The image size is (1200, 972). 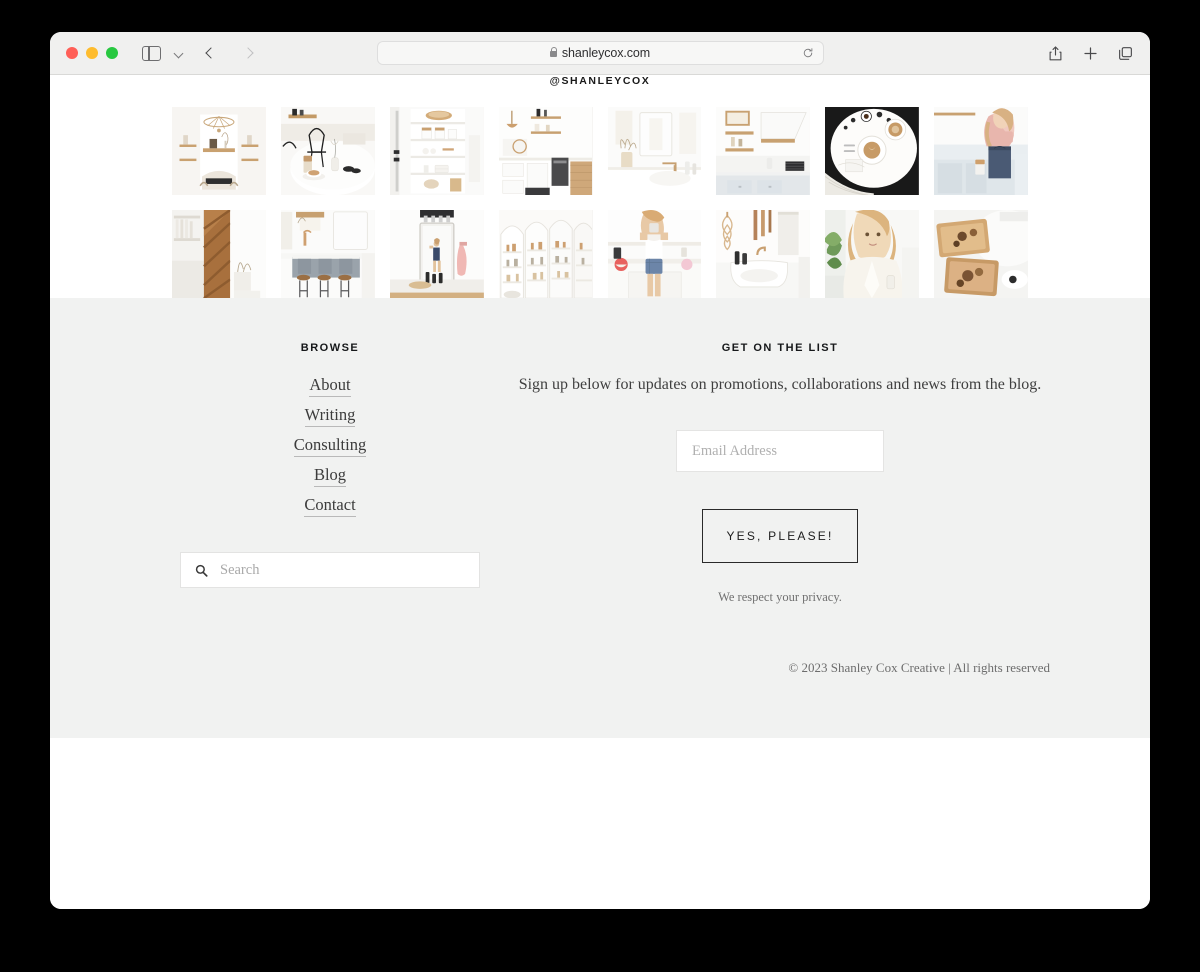 What do you see at coordinates (330, 348) in the screenshot?
I see `browse-heading: BROWSE` at bounding box center [330, 348].